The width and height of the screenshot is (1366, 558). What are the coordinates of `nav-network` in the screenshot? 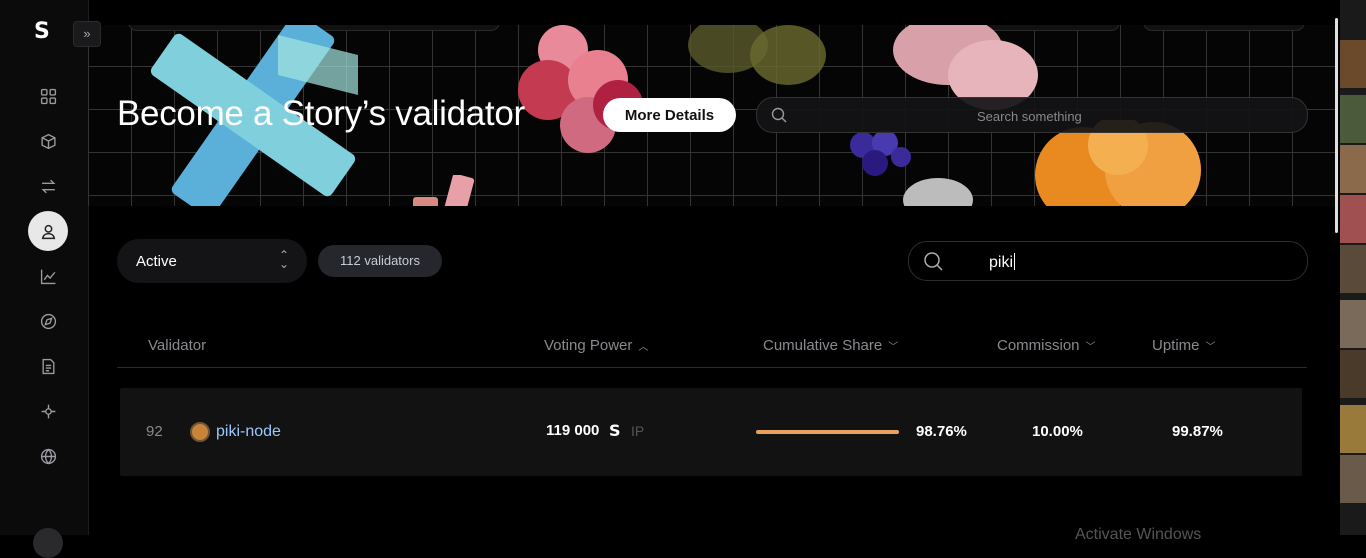 It's located at (48, 411).